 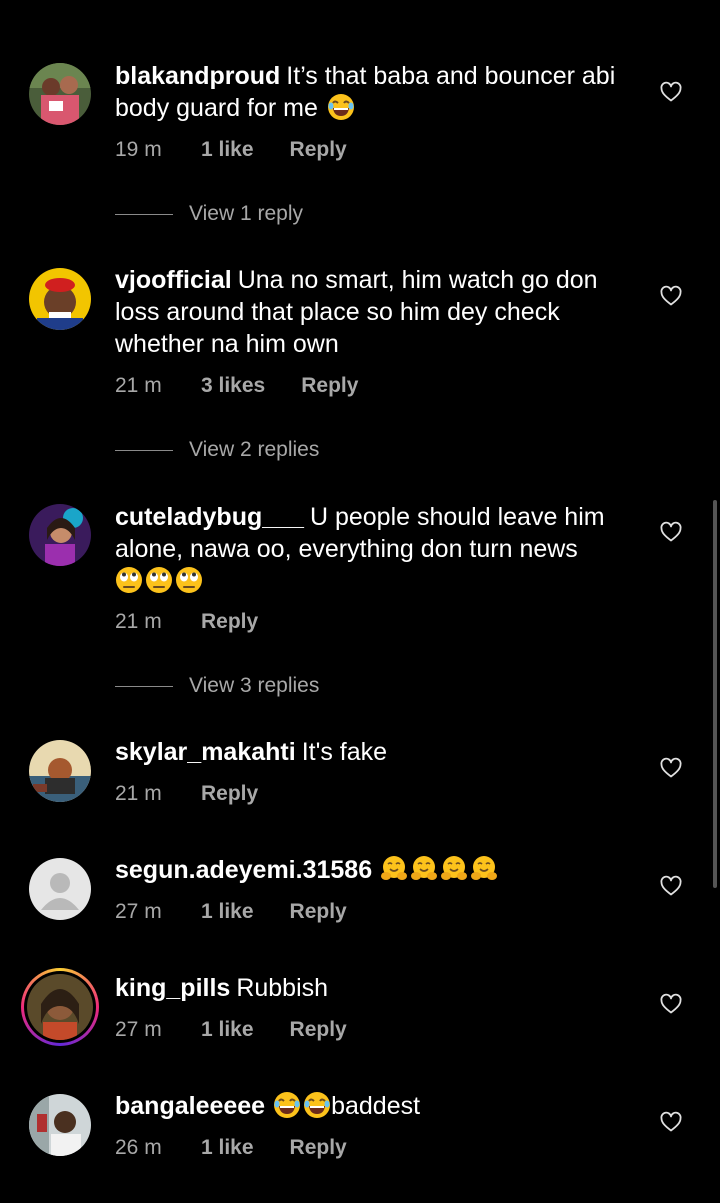 I want to click on view-replies-button: View 1 reply, so click(x=209, y=214).